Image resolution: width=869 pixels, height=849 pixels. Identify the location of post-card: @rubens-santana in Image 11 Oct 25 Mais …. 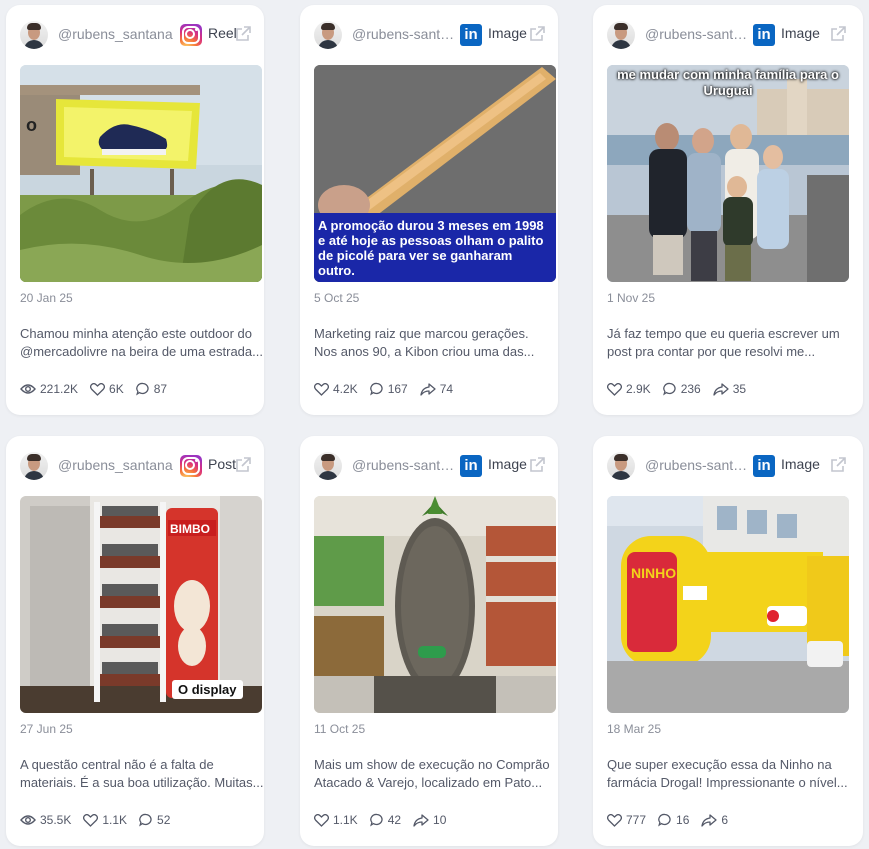
(429, 641).